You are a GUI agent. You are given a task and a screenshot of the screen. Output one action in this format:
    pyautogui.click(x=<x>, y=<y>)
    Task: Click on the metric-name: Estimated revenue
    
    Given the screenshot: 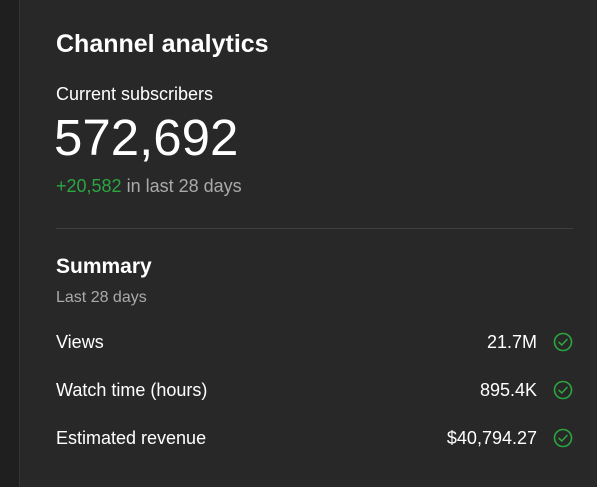 What is the action you would take?
    pyautogui.click(x=131, y=438)
    